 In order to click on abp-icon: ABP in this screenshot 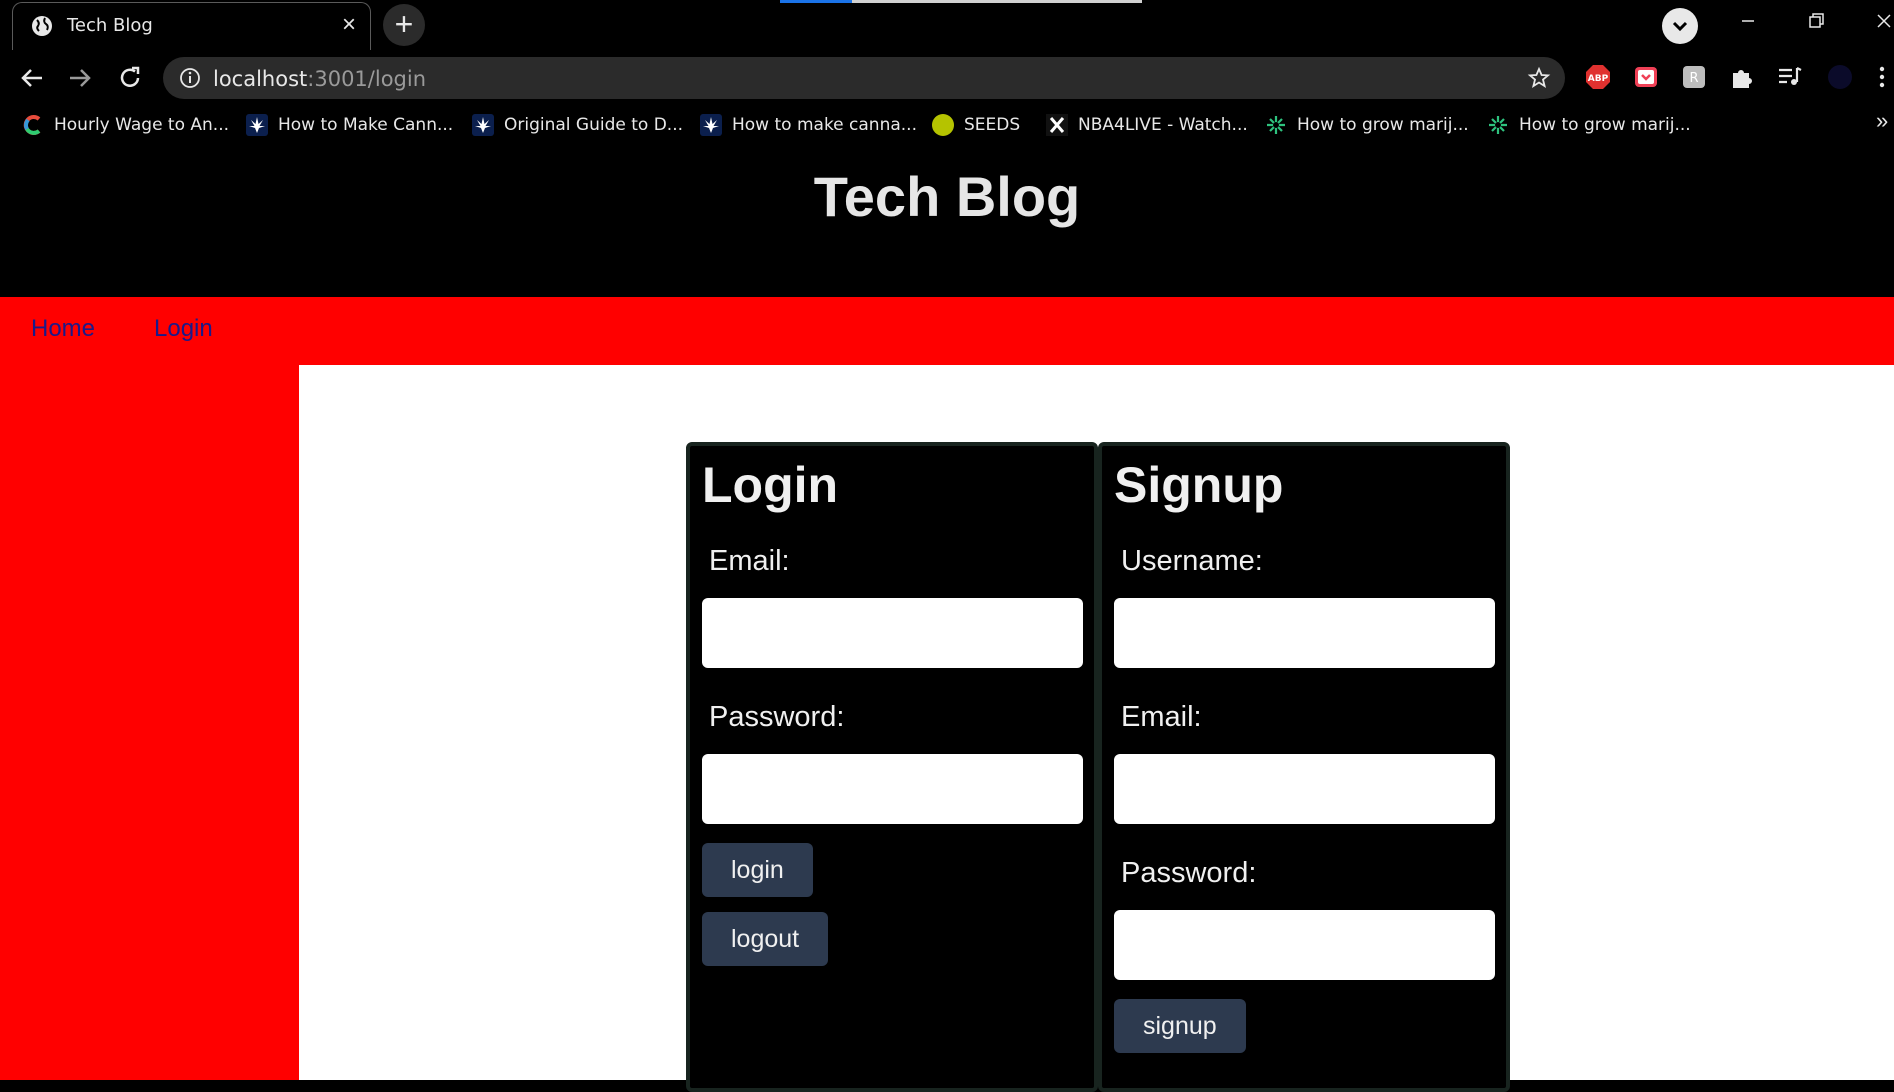, I will do `click(1598, 77)`.